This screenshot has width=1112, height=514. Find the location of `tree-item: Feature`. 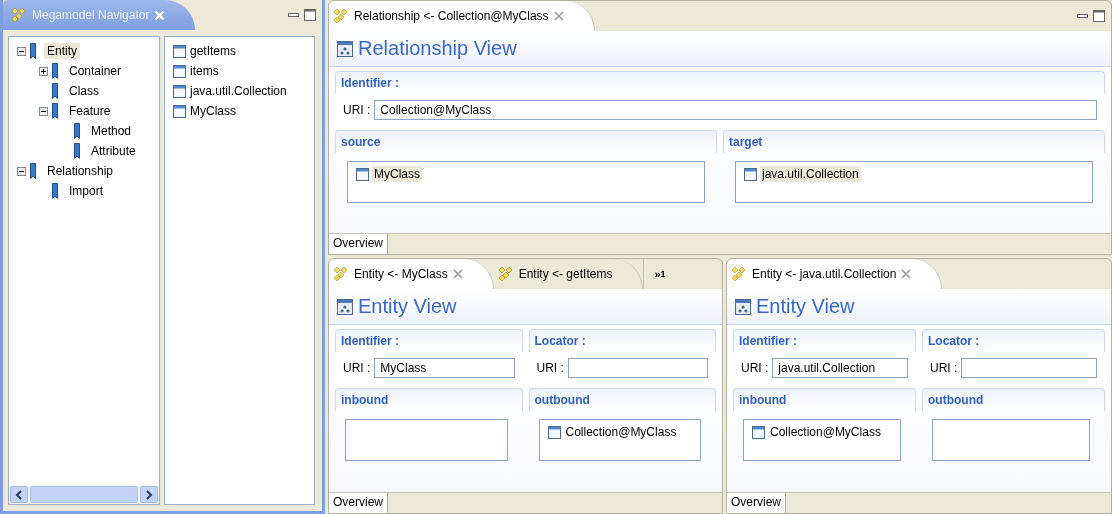

tree-item: Feature is located at coordinates (90, 111).